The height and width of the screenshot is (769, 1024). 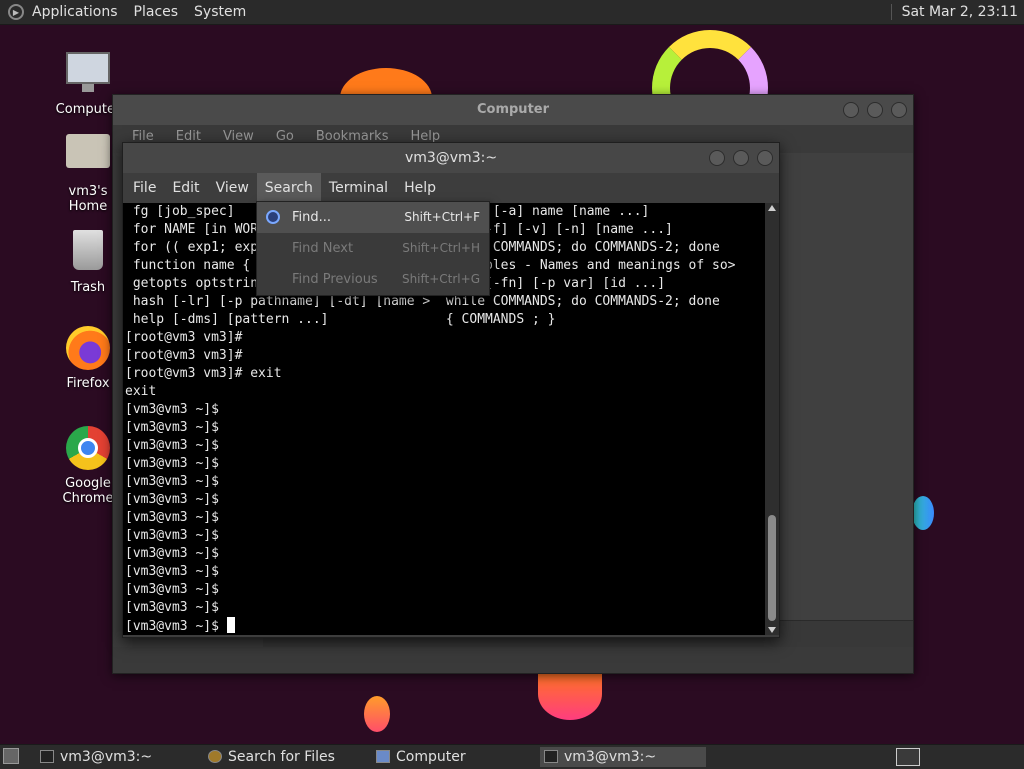 What do you see at coordinates (232, 188) in the screenshot?
I see `menu-view: View` at bounding box center [232, 188].